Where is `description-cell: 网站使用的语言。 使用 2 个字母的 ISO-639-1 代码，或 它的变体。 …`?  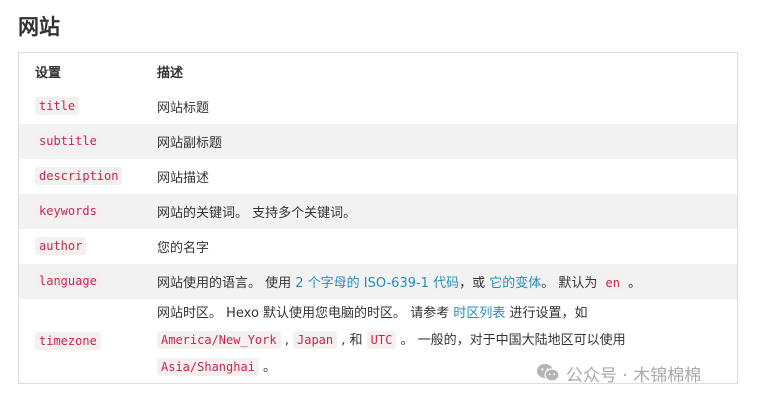
description-cell: 网站使用的语言。 使用 2 个字母的 ISO-639-1 代码，或 它的变体。 … is located at coordinates (439, 281).